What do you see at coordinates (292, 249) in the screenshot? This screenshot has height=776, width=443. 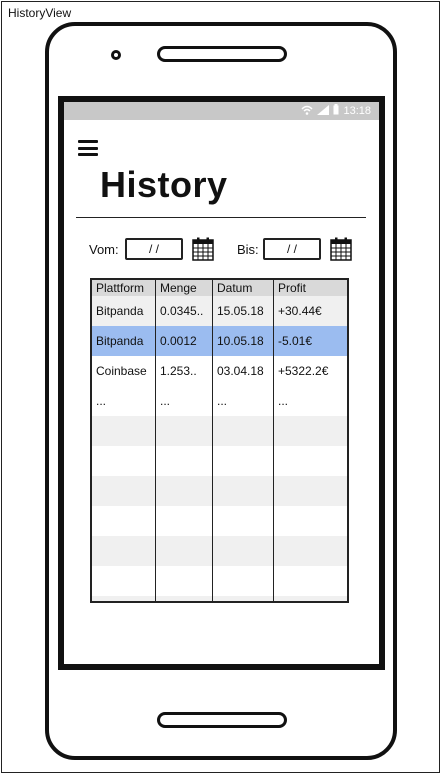 I see `to-date-field: / /` at bounding box center [292, 249].